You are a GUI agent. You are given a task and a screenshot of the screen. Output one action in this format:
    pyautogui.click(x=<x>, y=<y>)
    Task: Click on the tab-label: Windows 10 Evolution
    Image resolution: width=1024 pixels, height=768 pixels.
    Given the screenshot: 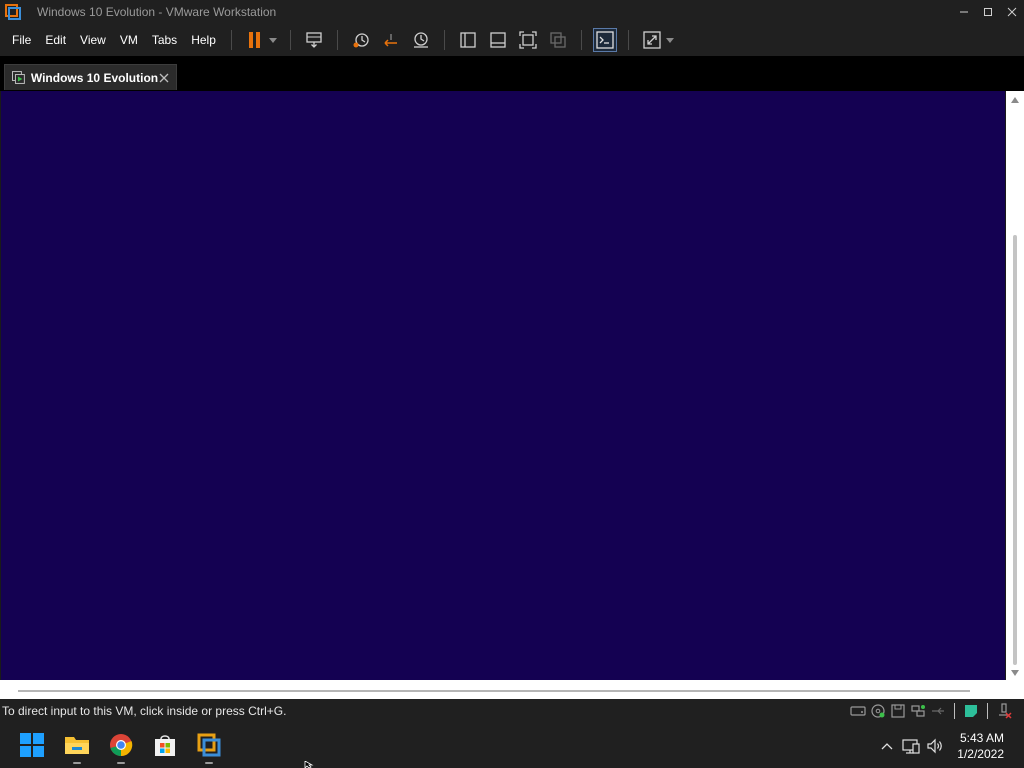 What is the action you would take?
    pyautogui.click(x=94, y=77)
    